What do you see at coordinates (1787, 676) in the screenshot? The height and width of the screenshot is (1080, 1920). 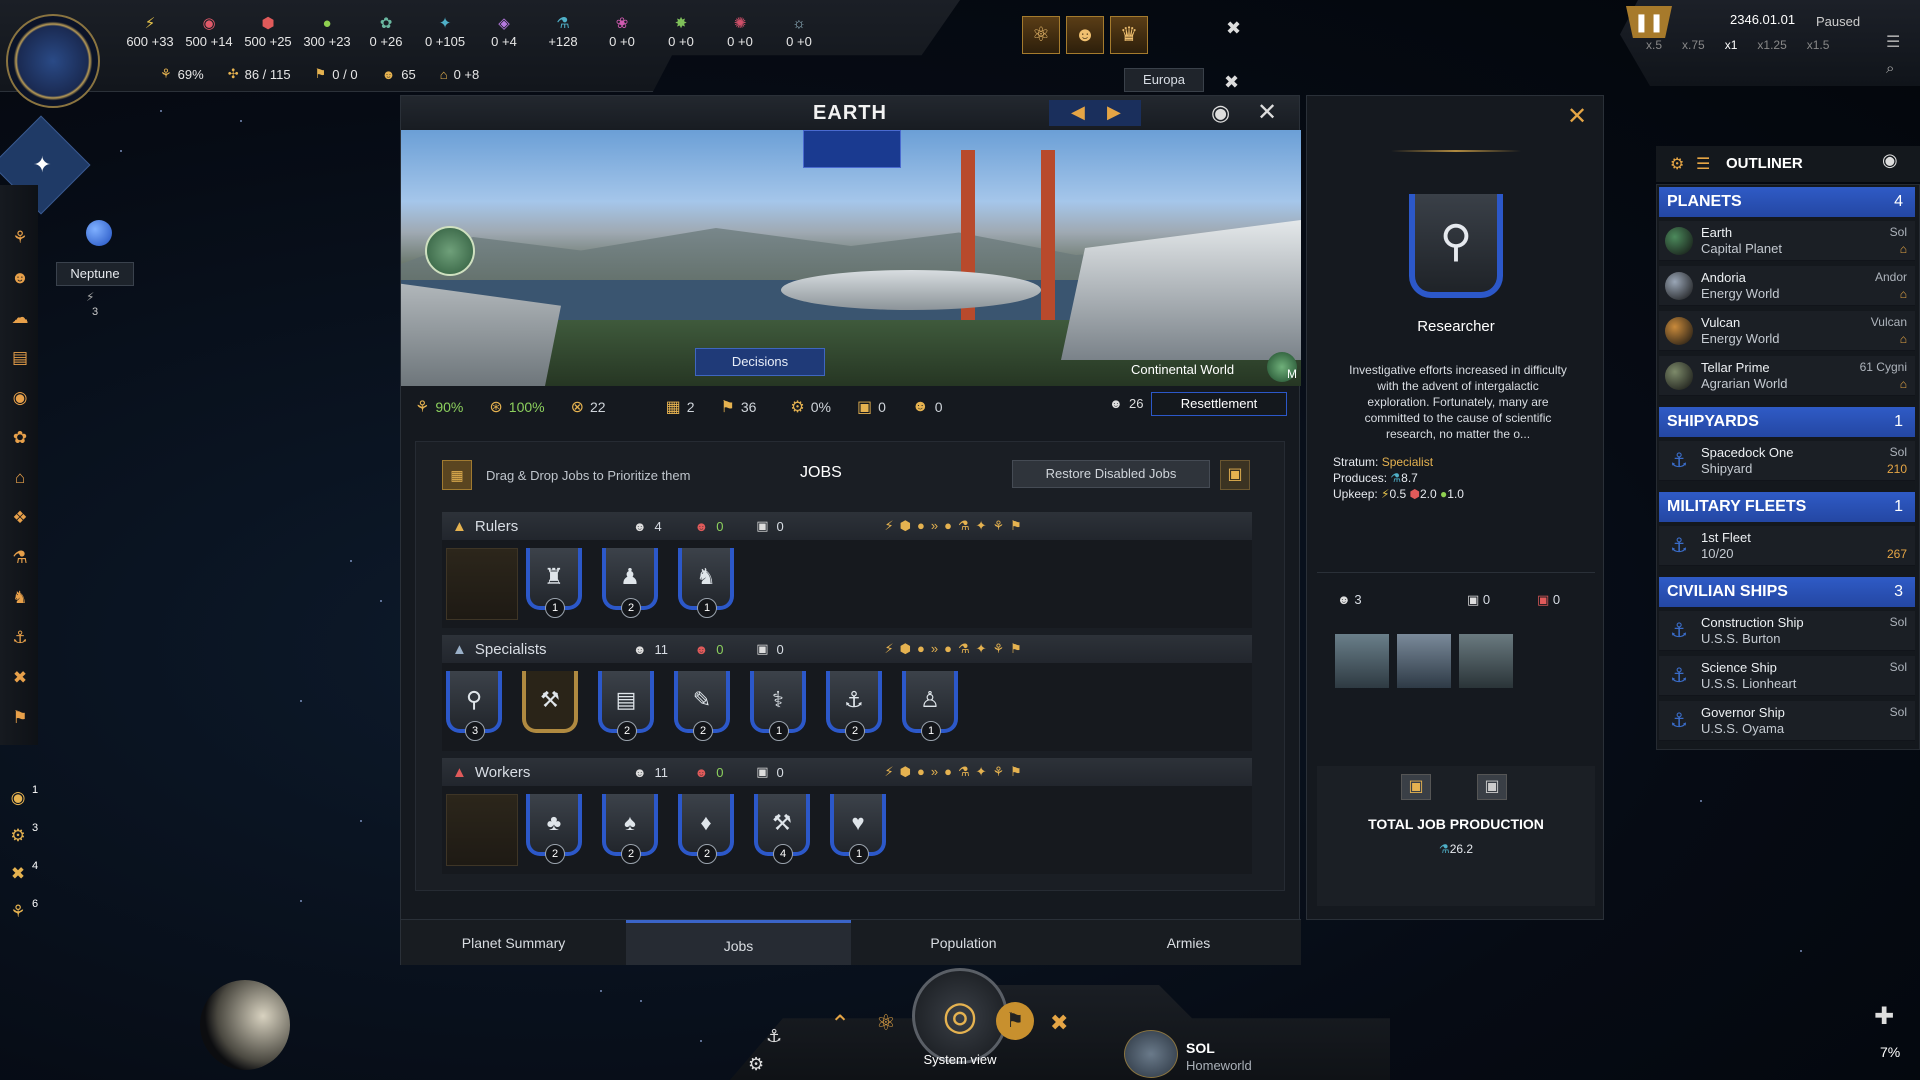 I see `outliner-item: ⚓ Science Ship U.S.S. Lionheart Sol` at bounding box center [1787, 676].